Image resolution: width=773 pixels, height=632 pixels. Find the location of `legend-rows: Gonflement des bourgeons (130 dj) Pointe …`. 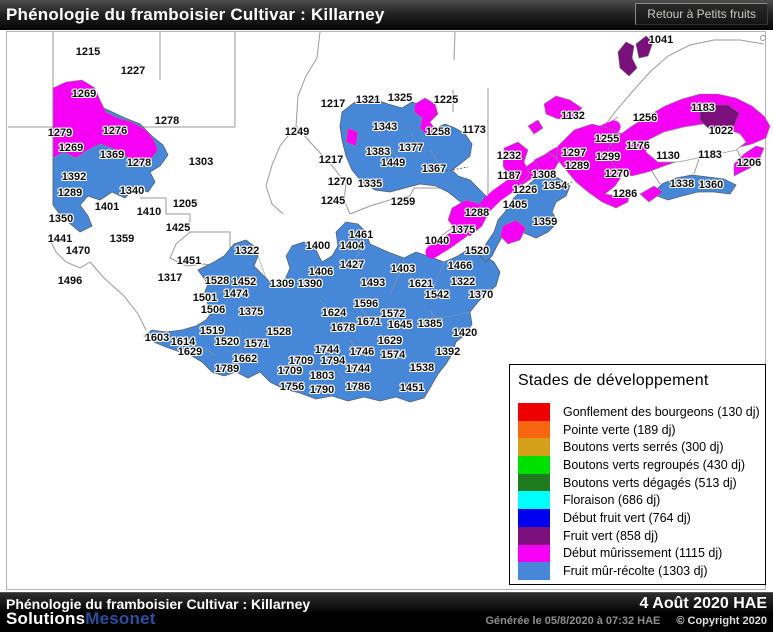

legend-rows: Gonflement des bourgeons (130 dj) Pointe … is located at coordinates (639, 491).